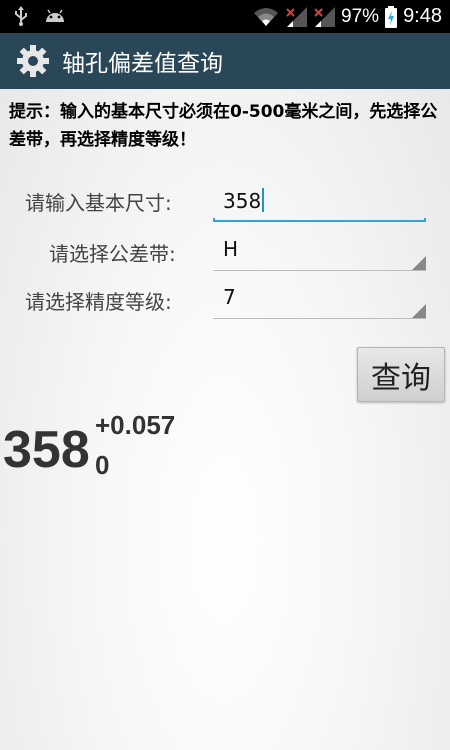  What do you see at coordinates (360, 16) in the screenshot?
I see `battery-percent: 97%` at bounding box center [360, 16].